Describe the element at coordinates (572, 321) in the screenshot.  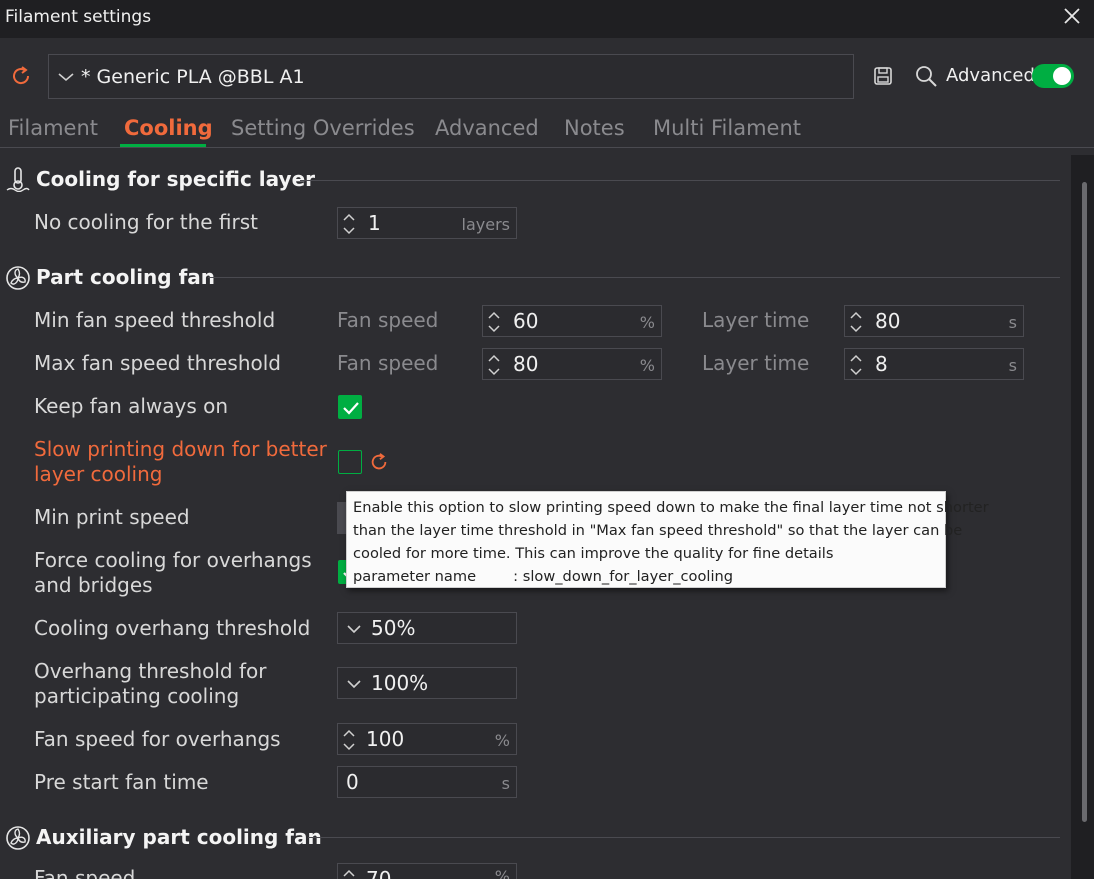
I see `min-fan-speed-input: 60 %` at that location.